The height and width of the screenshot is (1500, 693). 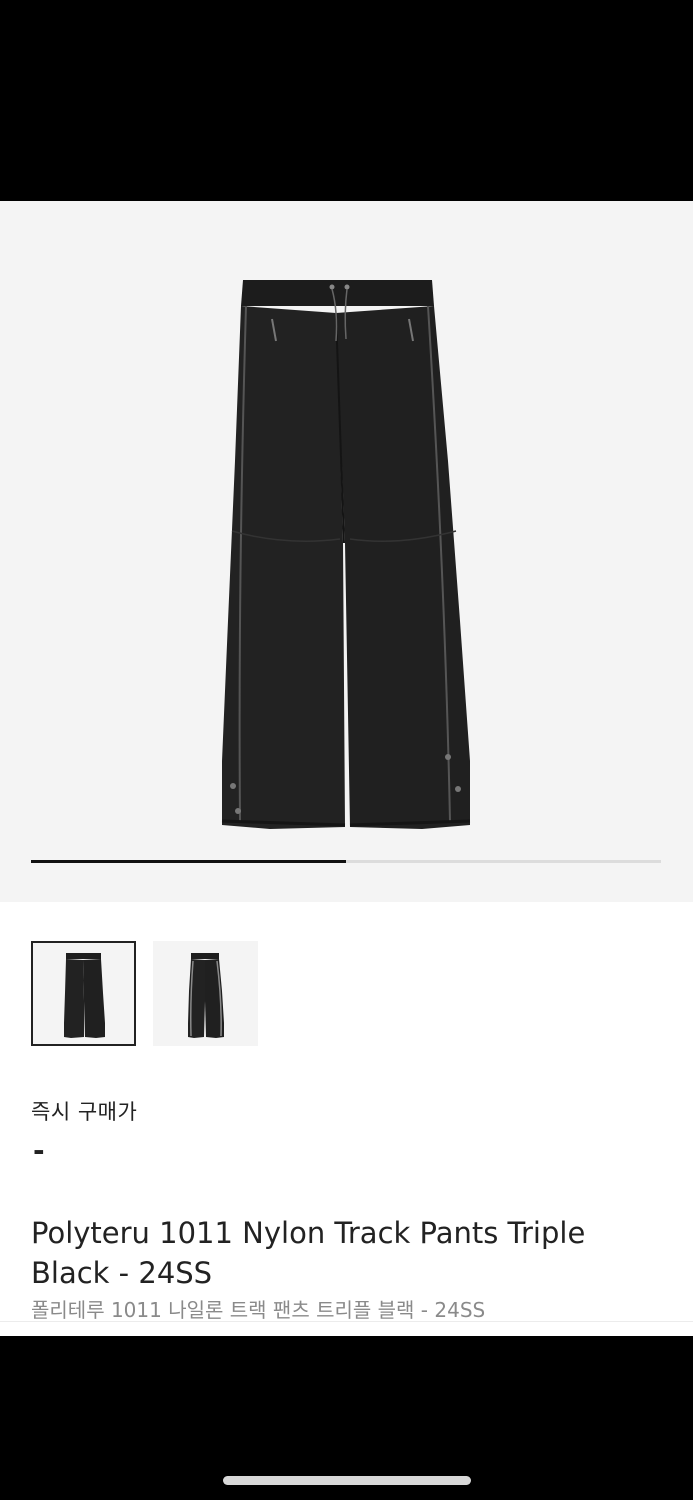 I want to click on buy-now-price-value: -, so click(x=39, y=1150).